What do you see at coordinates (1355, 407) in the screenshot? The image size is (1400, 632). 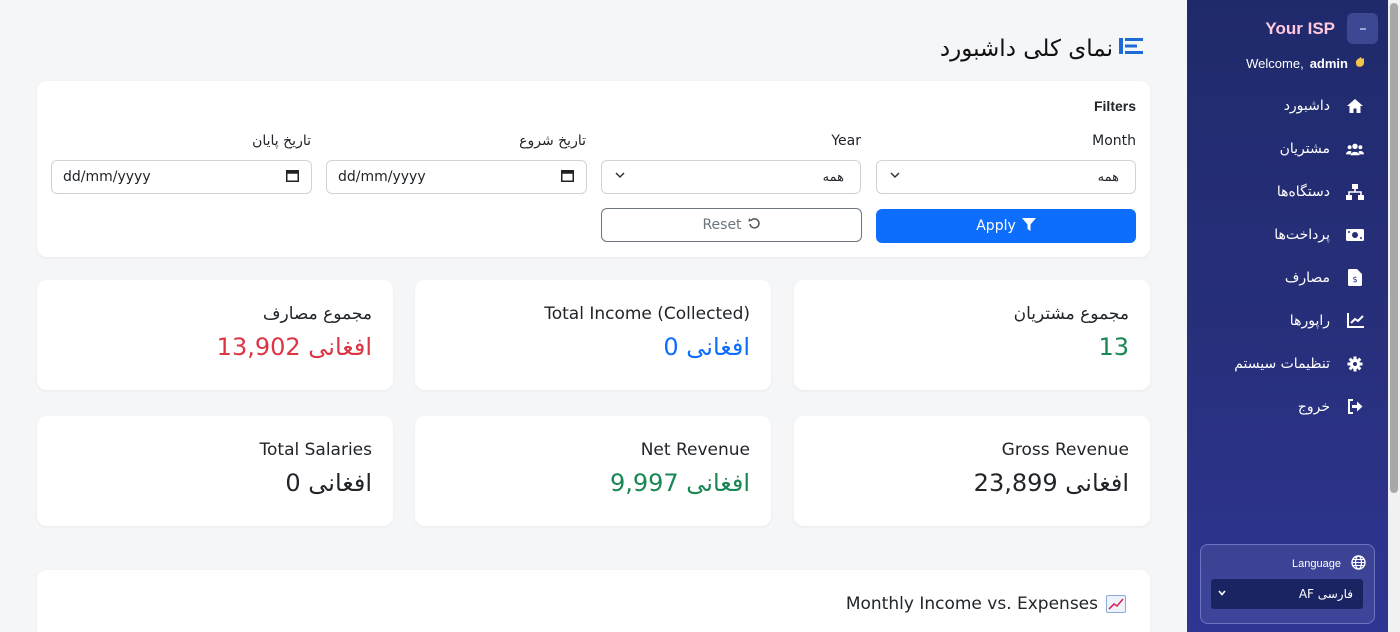 I see `logout-icon` at bounding box center [1355, 407].